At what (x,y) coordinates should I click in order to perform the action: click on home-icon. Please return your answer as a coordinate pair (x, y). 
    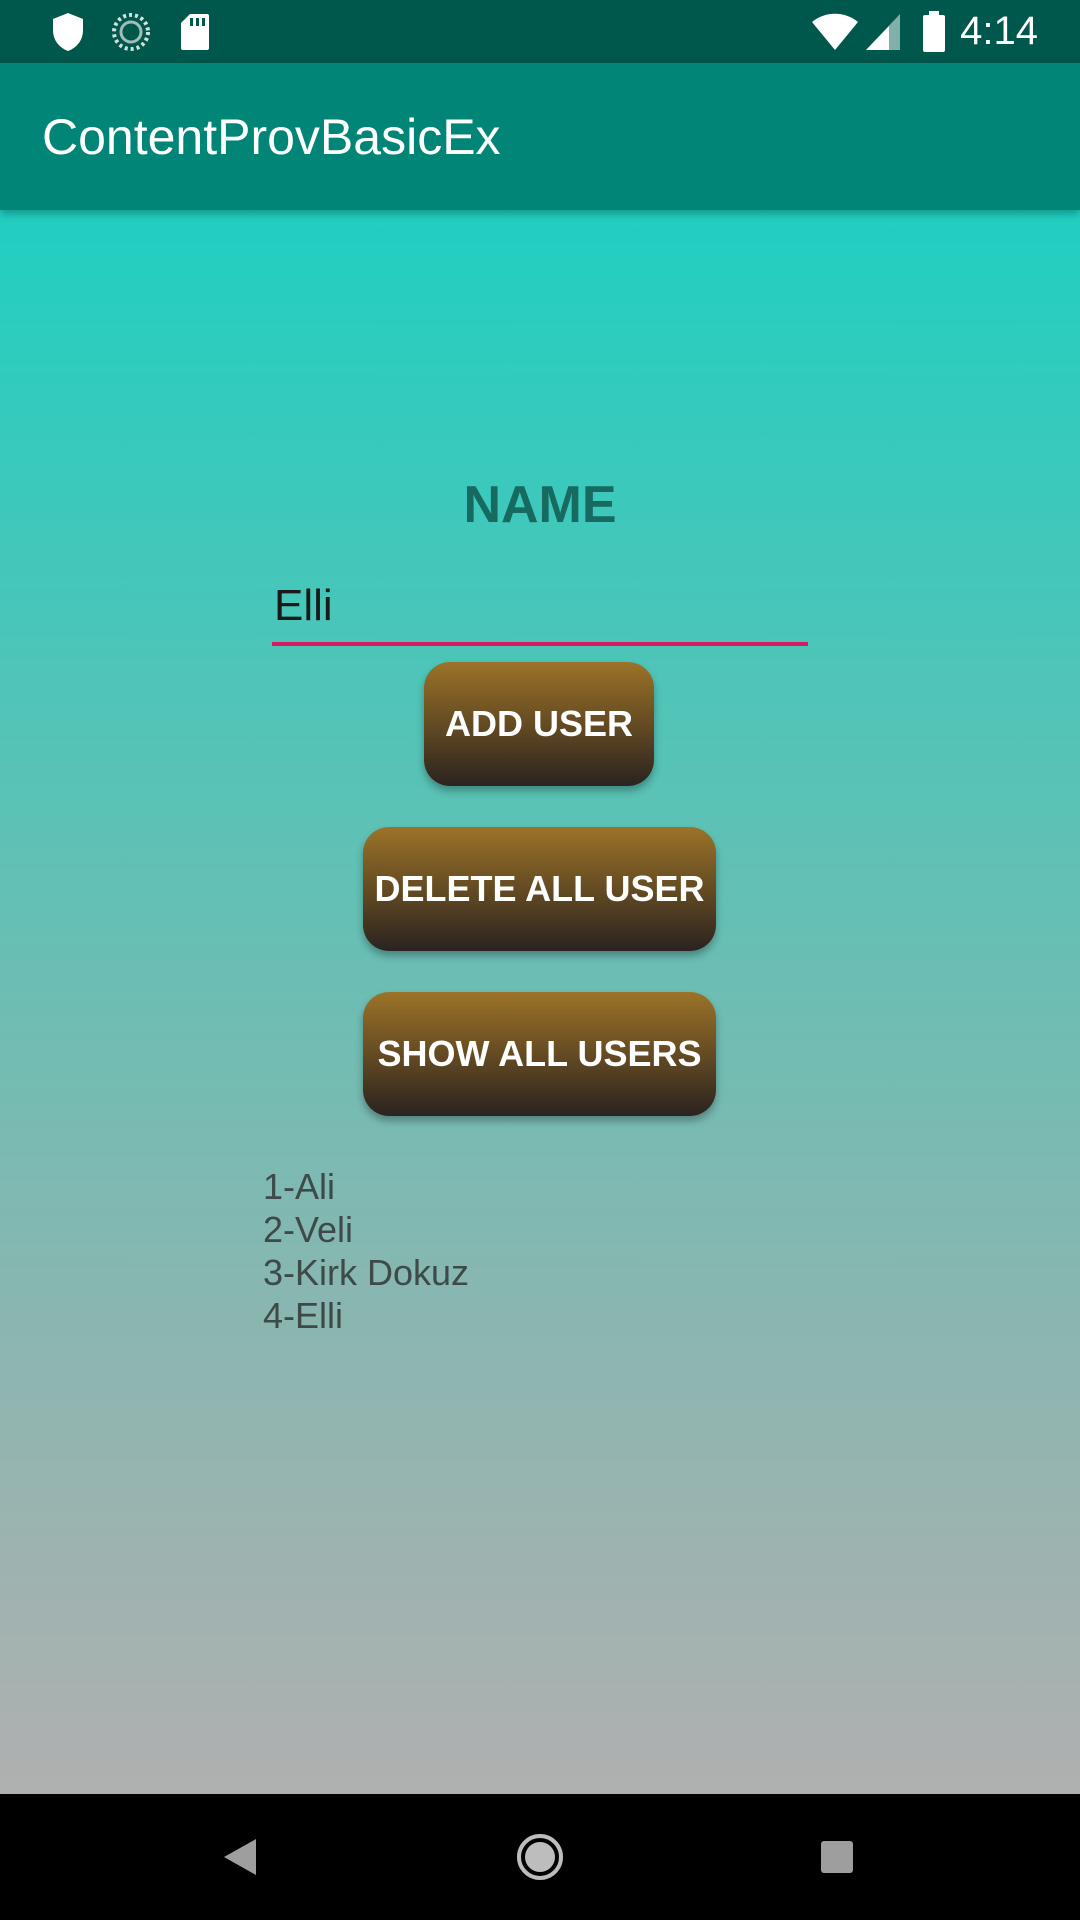
    Looking at the image, I should click on (540, 1857).